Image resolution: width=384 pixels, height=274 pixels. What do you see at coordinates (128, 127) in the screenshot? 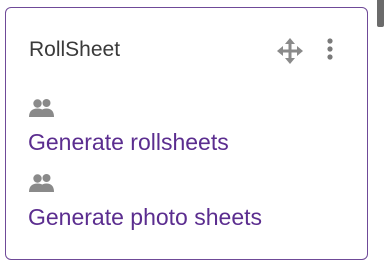
I see `list-item: Generate rollsheets` at bounding box center [128, 127].